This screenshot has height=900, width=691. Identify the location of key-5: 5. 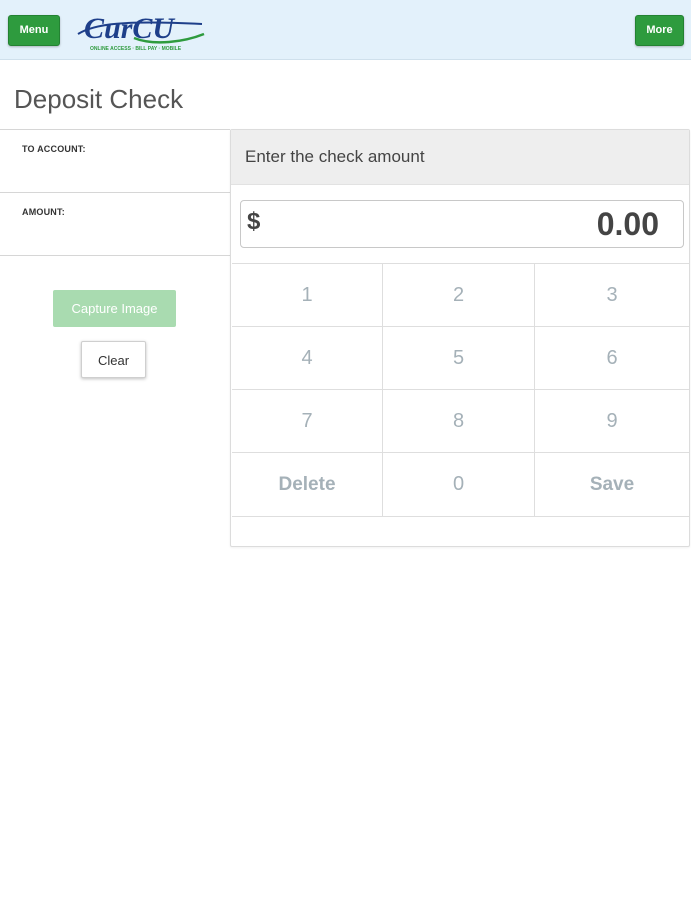
(459, 358).